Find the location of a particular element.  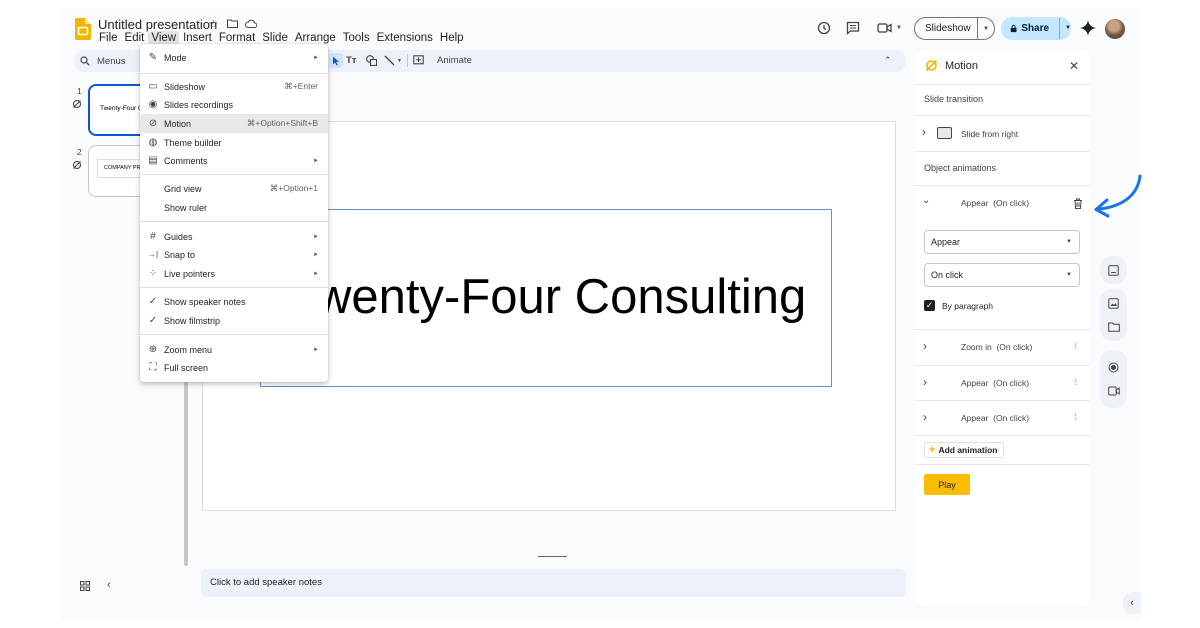

menu-item-motion-shortcut: ⌘+Option+Shift+B is located at coordinates (282, 123).